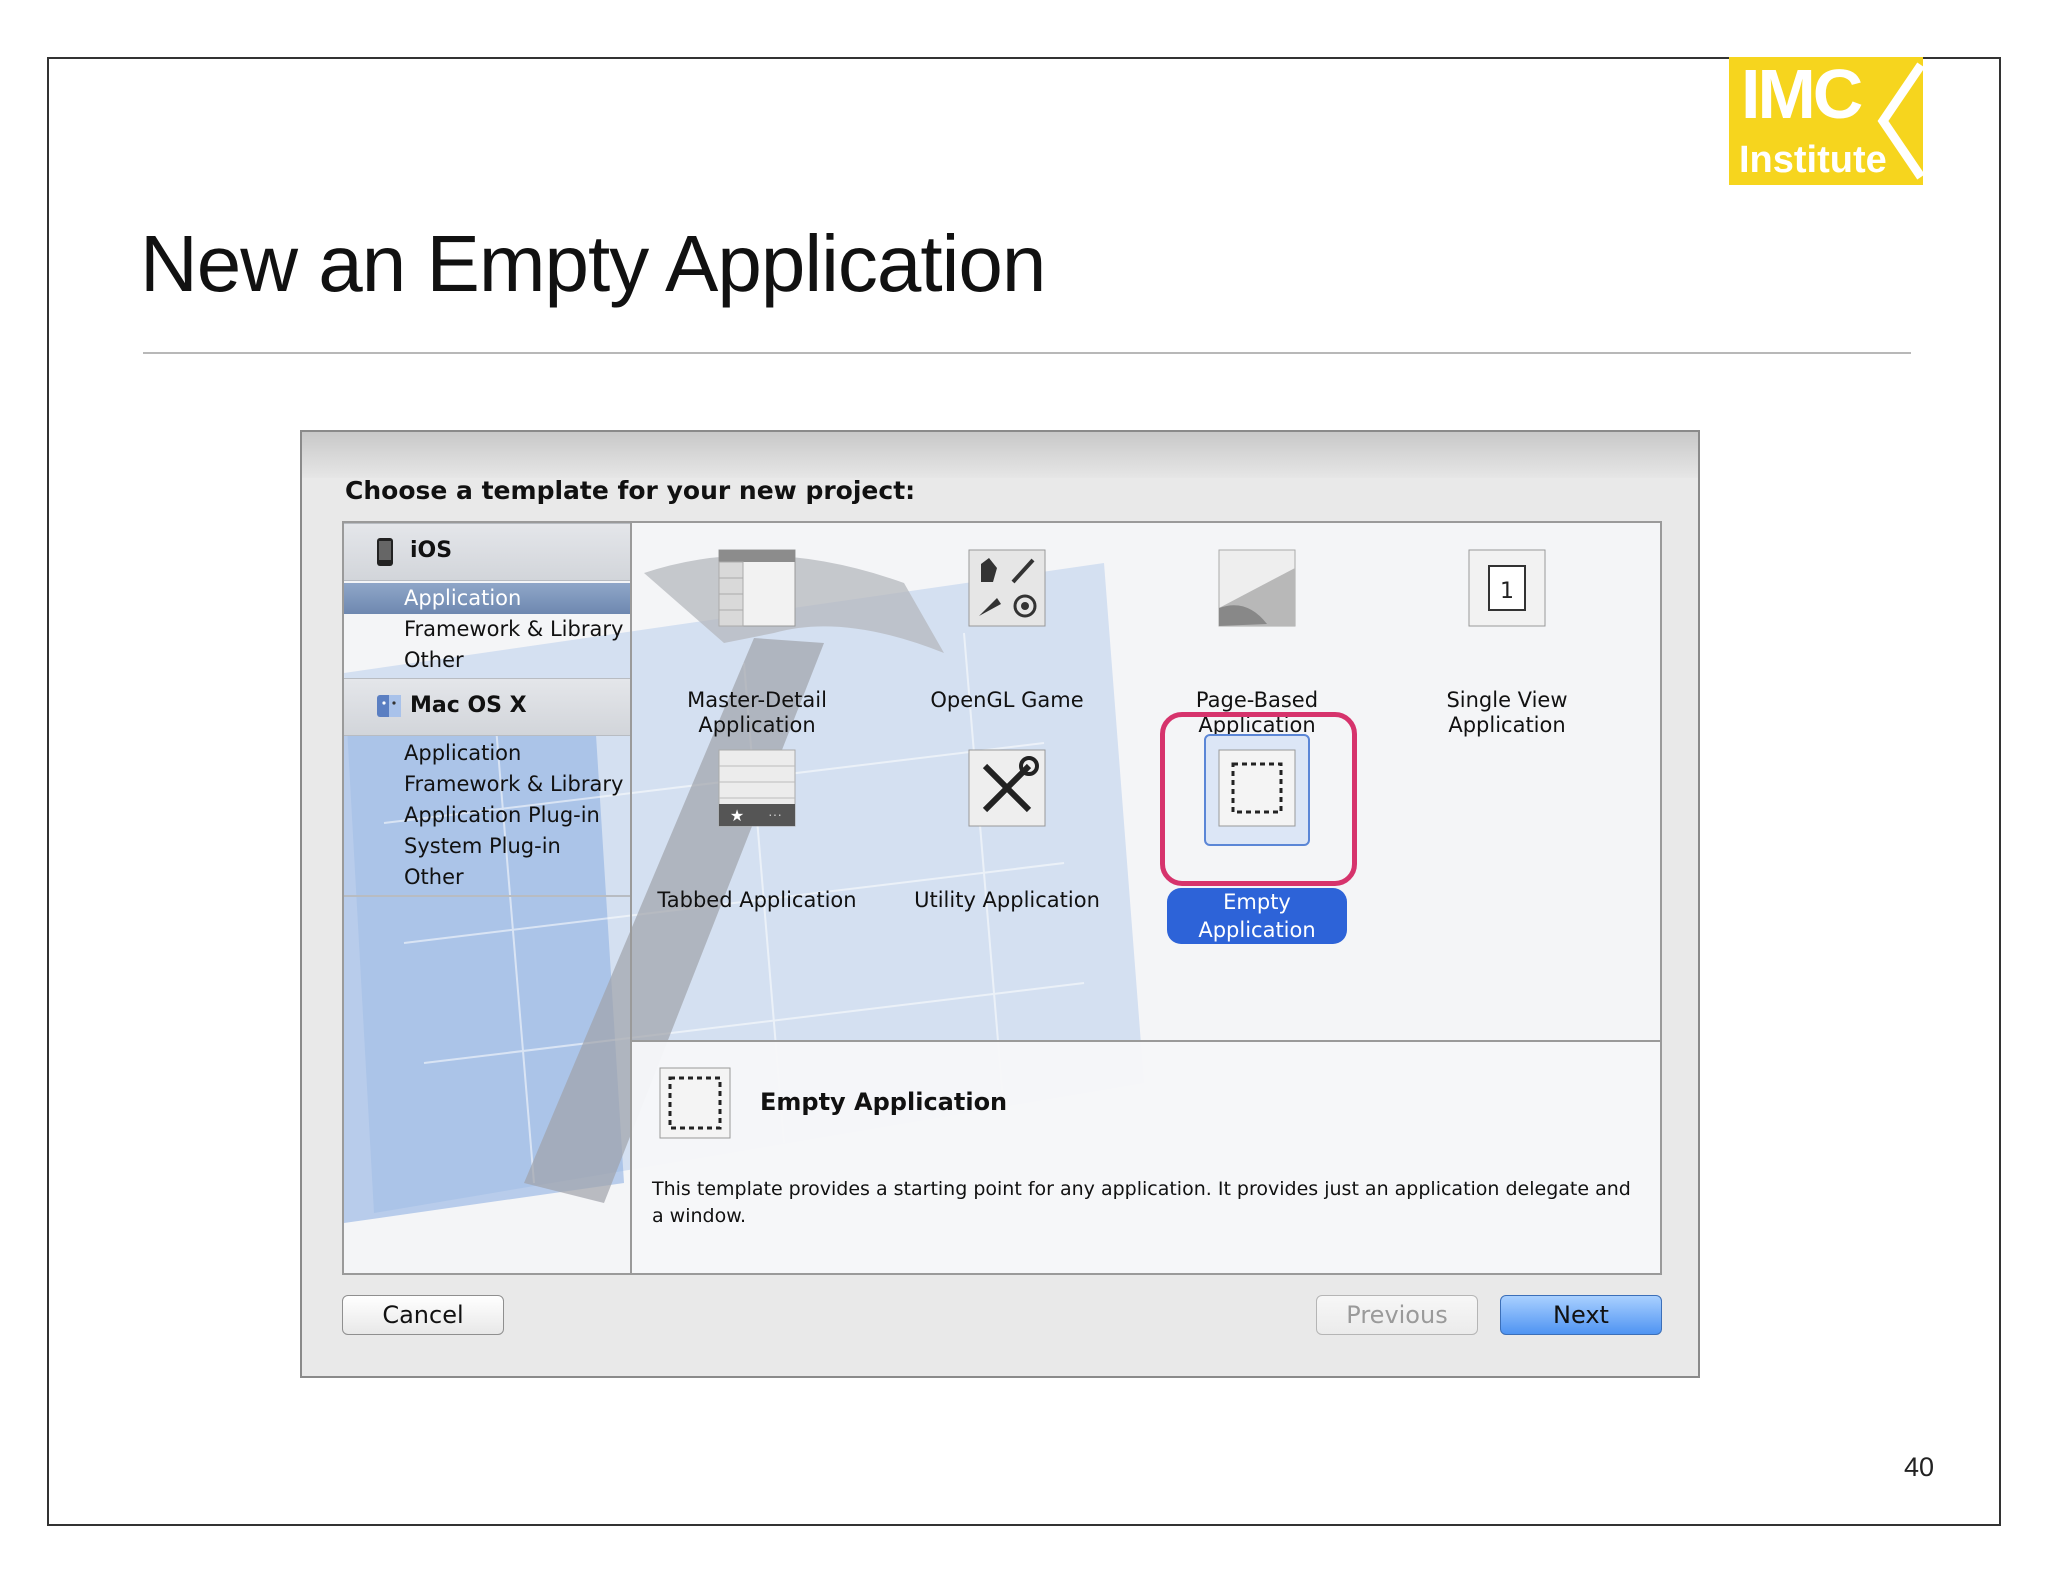 Image resolution: width=2048 pixels, height=1582 pixels. I want to click on ios-section-label: iOS, so click(431, 550).